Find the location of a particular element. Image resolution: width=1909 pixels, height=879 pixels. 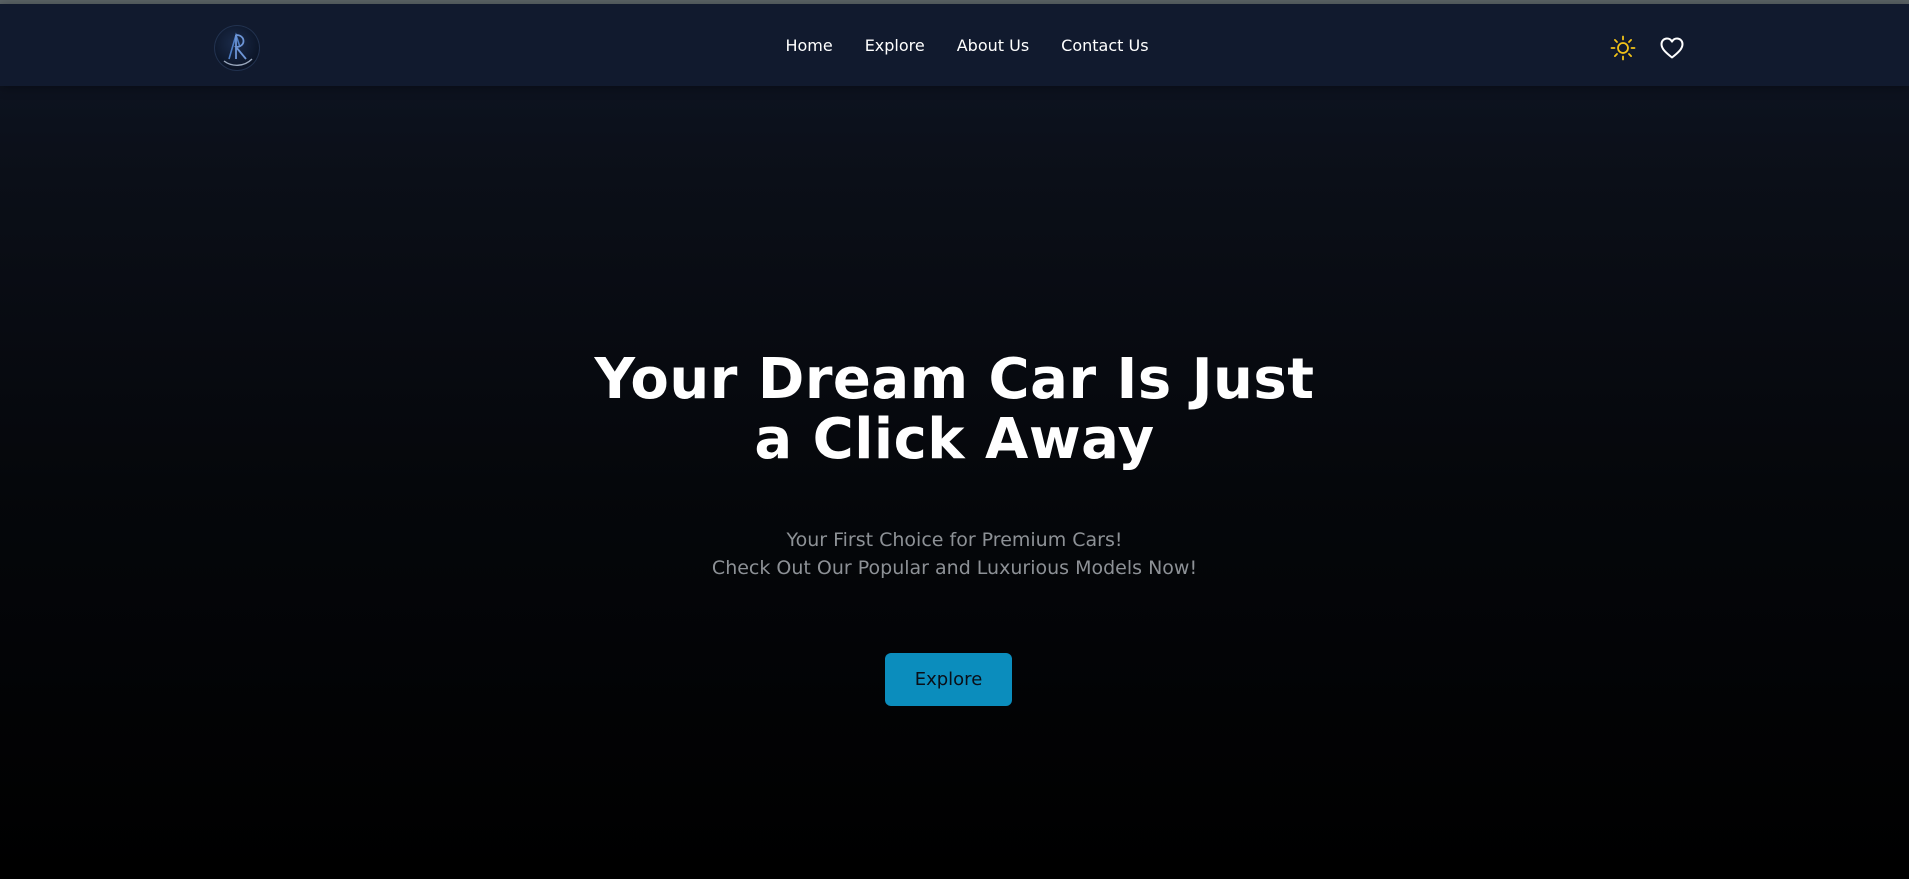

nav-contact-us: Contact Us is located at coordinates (1104, 45).